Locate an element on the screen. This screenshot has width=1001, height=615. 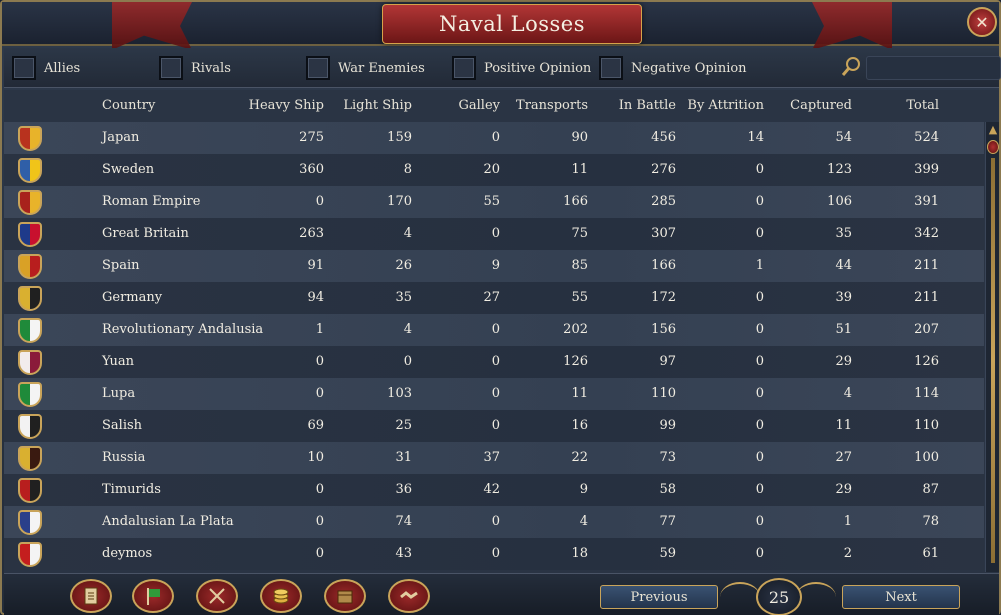
ledger-tab-button is located at coordinates (91, 596).